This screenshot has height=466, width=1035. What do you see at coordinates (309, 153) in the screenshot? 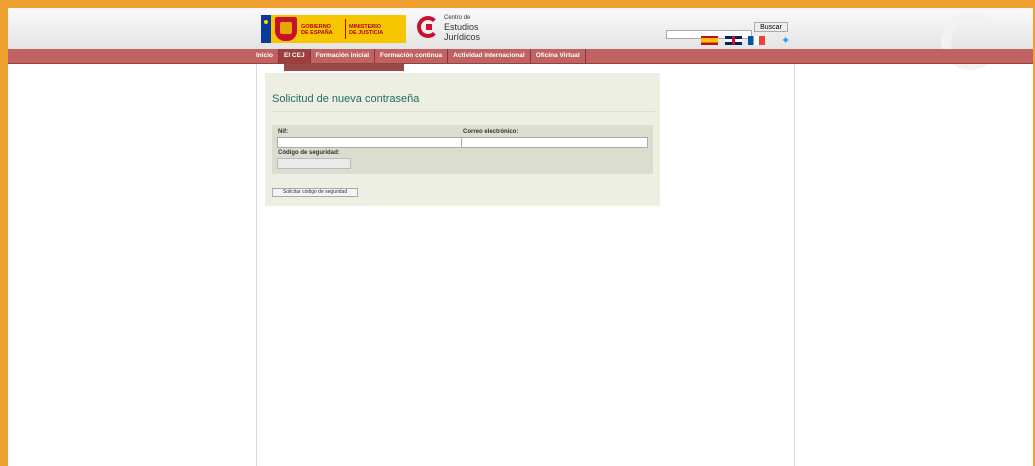
I see `security-code-label: Código de seguridad:` at bounding box center [309, 153].